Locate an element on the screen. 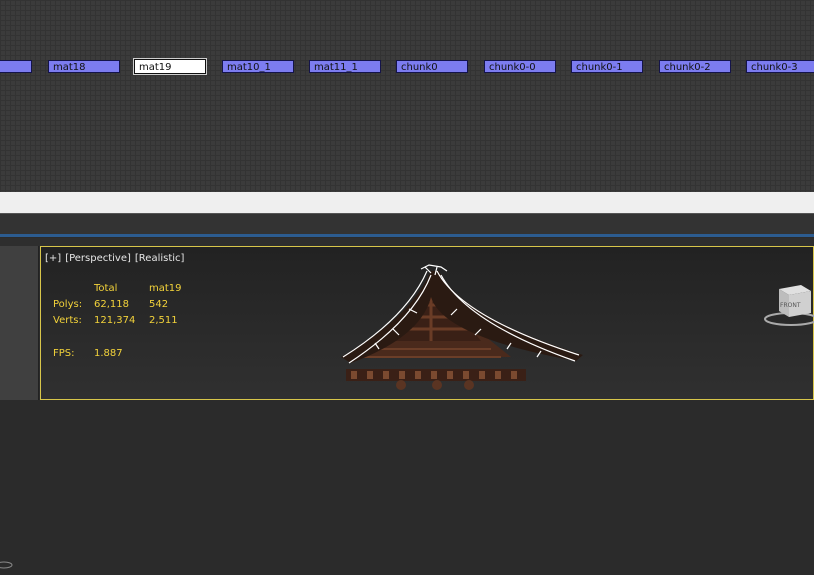  timeline-track is located at coordinates (407, 235).